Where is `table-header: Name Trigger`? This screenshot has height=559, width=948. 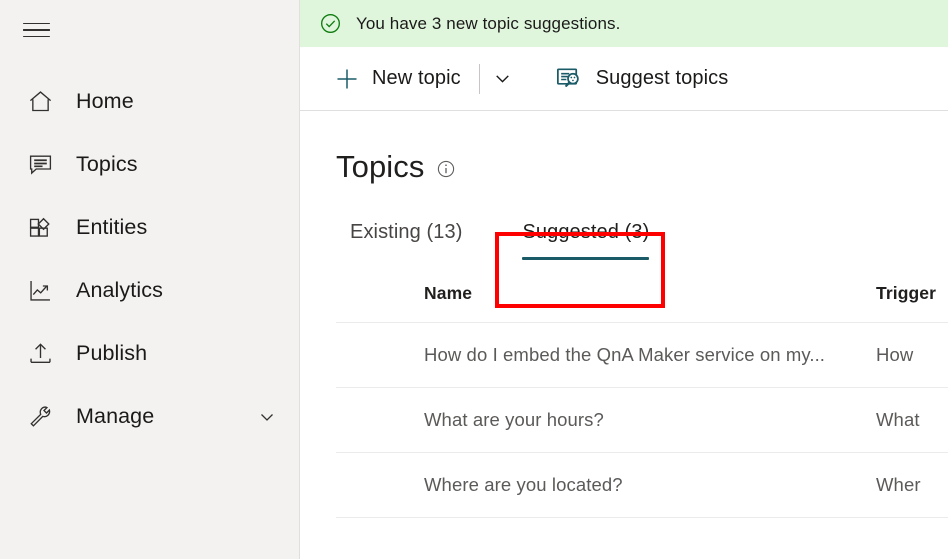 table-header: Name Trigger is located at coordinates (642, 303).